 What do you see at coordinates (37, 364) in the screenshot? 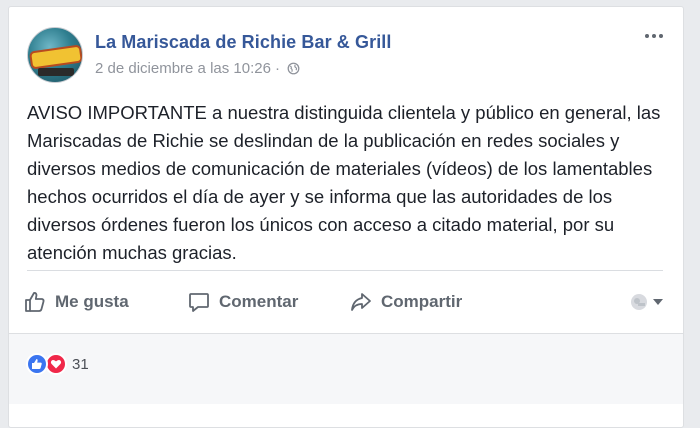
I see `like-reaction-icon` at bounding box center [37, 364].